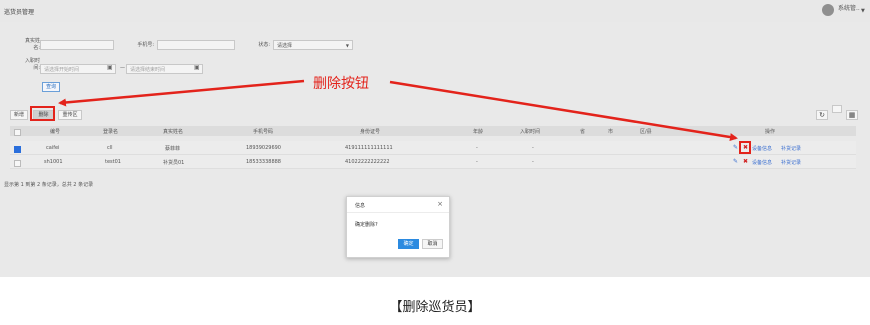 The height and width of the screenshot is (325, 870). Describe the element at coordinates (563, 110) in the screenshot. I see `arrow-to-delete-icon` at that location.